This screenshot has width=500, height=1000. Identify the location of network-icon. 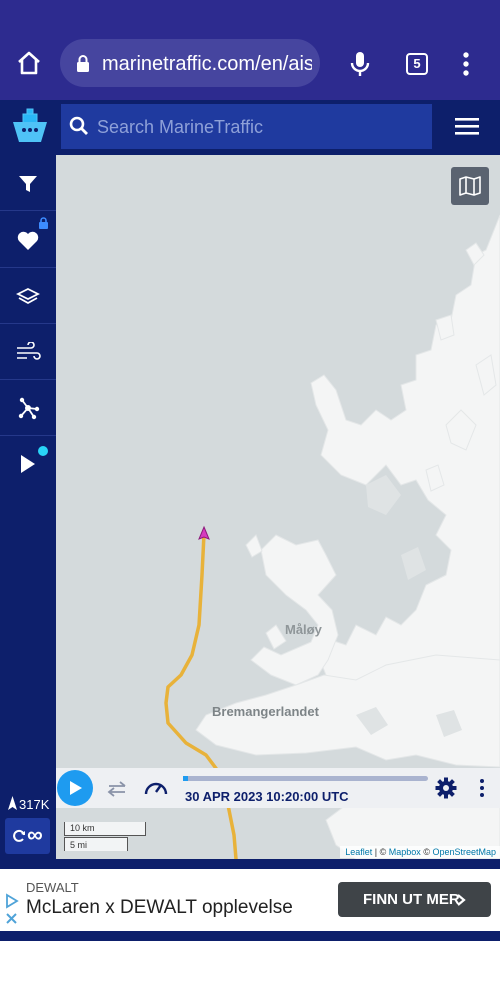
(29, 408).